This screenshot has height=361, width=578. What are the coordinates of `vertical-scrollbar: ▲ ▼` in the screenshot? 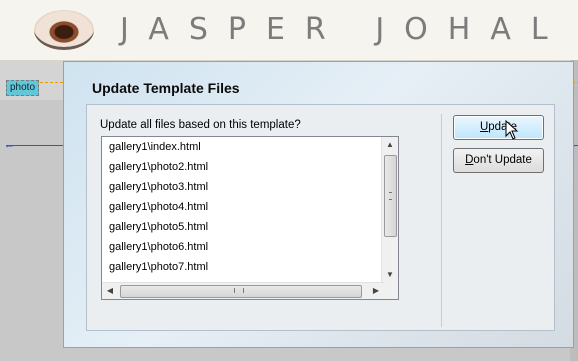 It's located at (389, 210).